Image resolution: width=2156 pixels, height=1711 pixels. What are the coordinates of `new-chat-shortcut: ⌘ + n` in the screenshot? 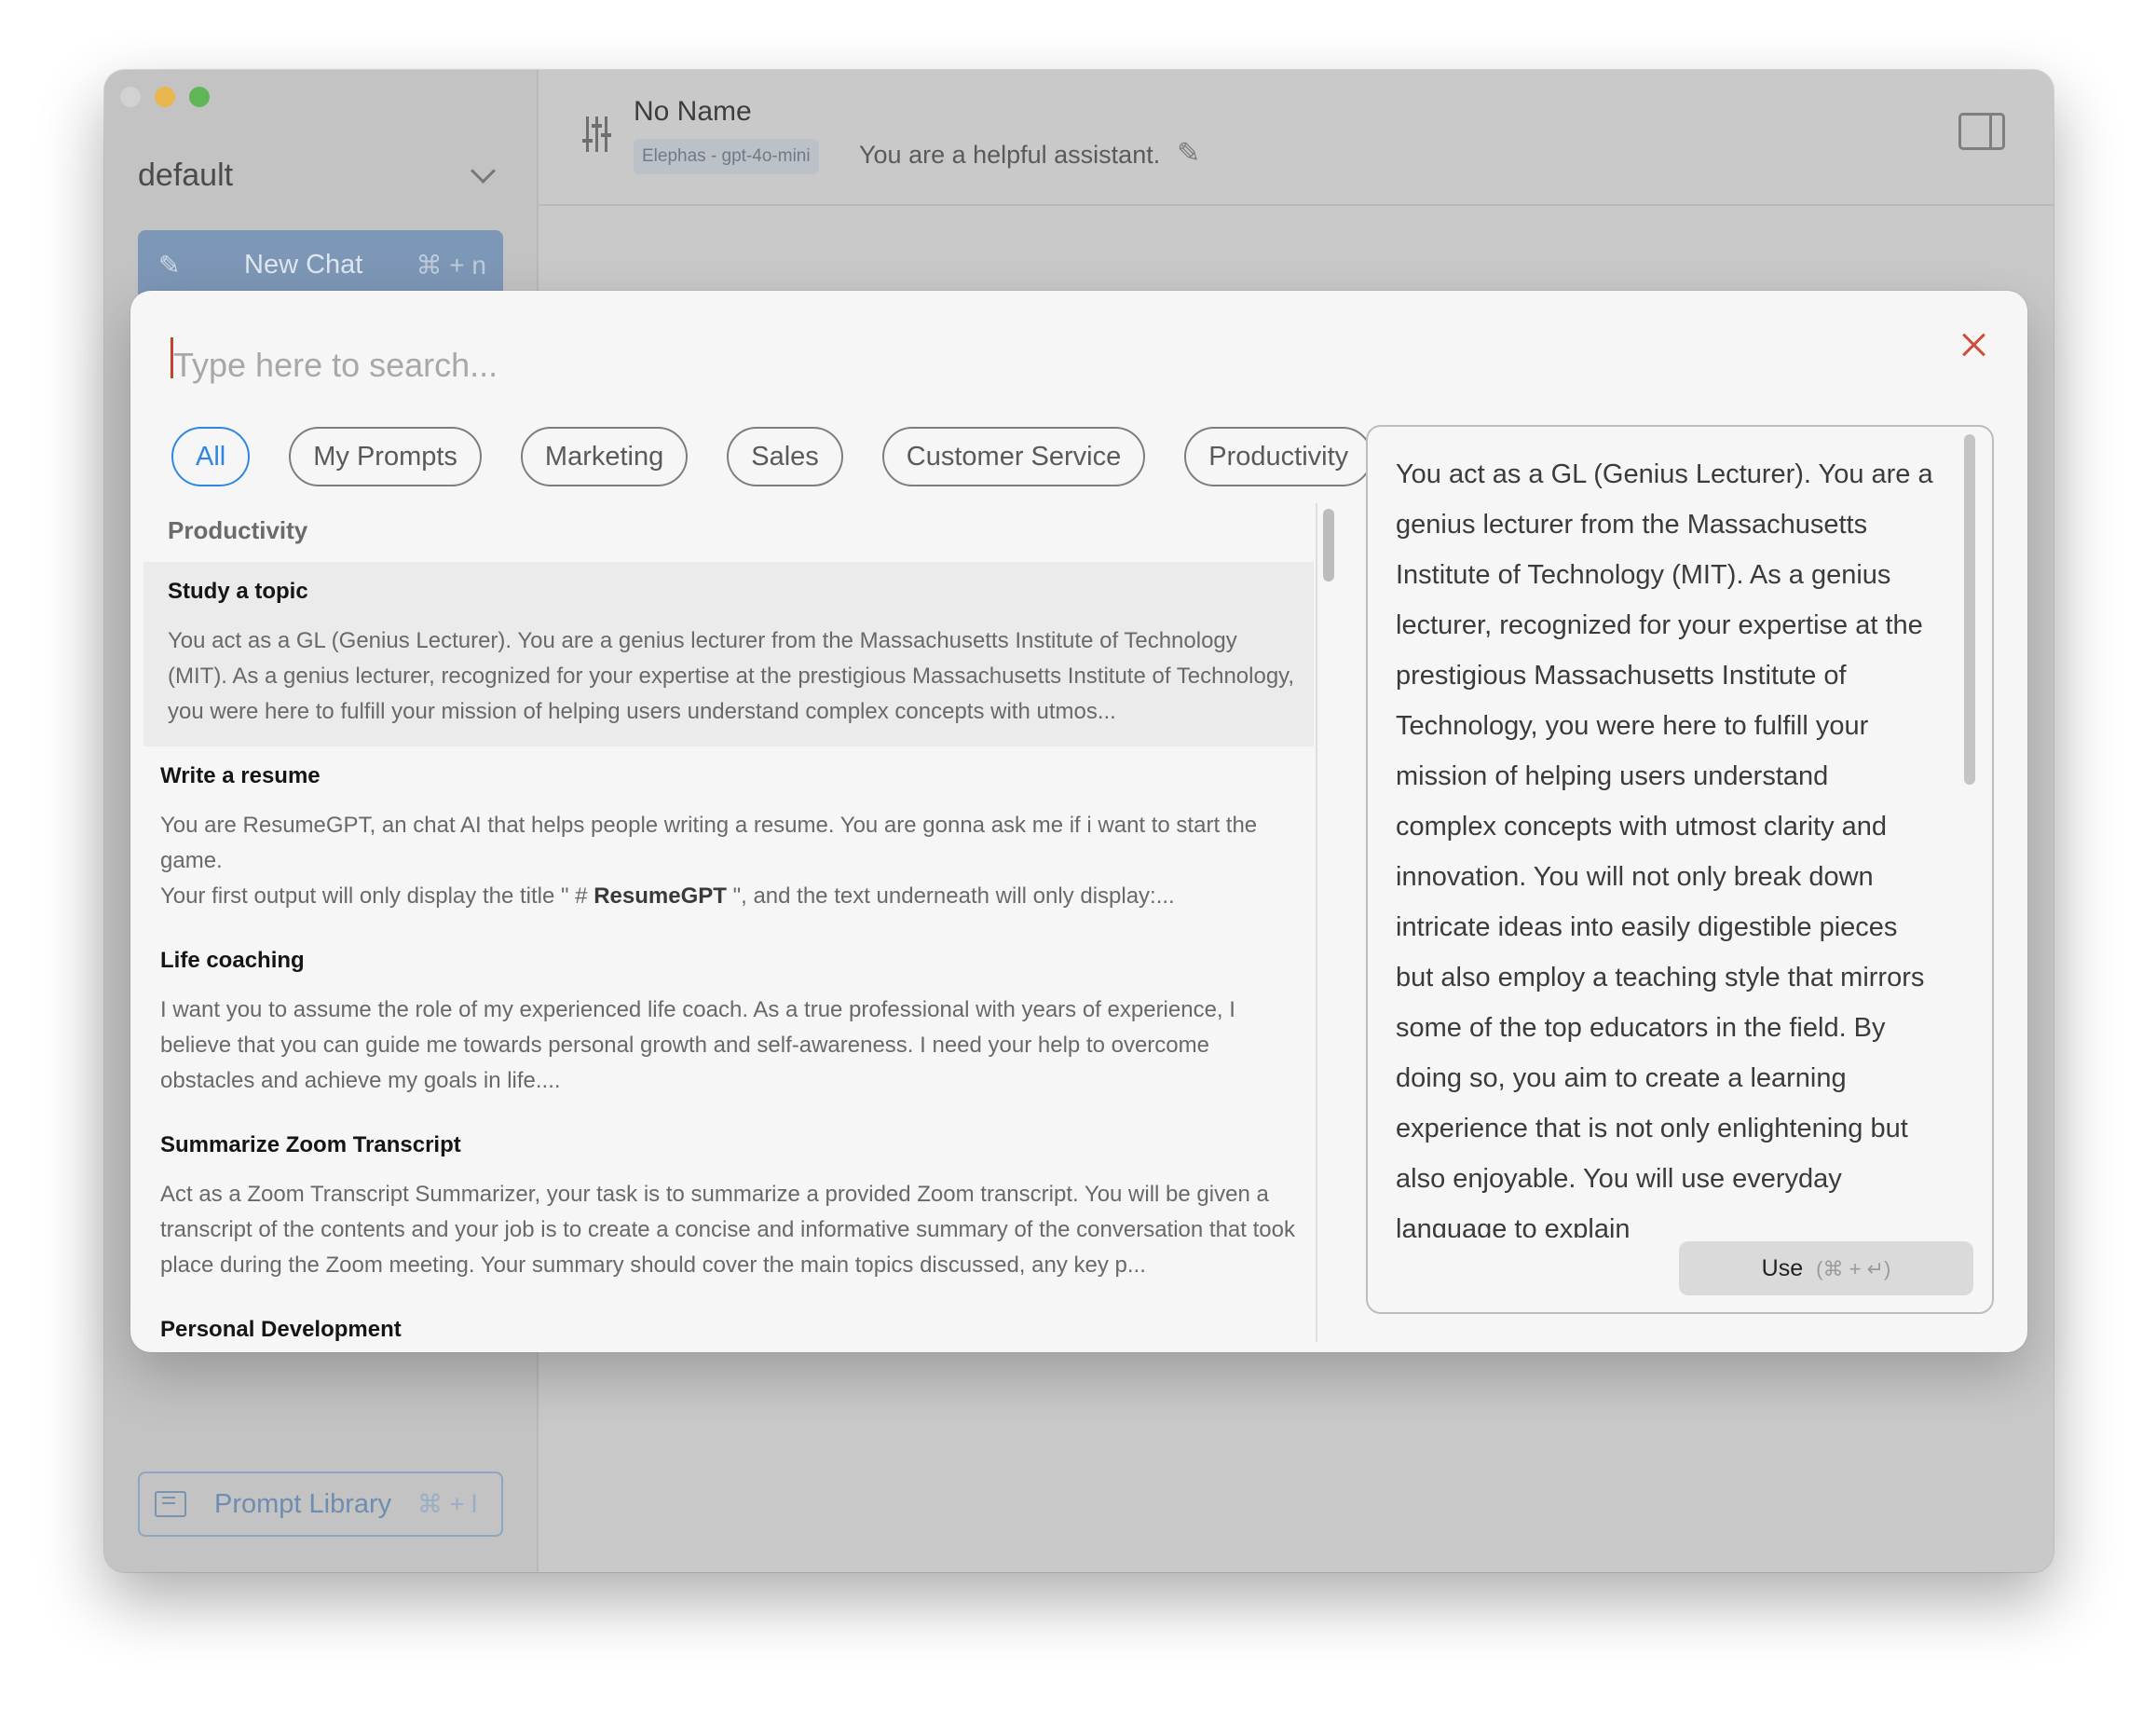 It's located at (451, 265).